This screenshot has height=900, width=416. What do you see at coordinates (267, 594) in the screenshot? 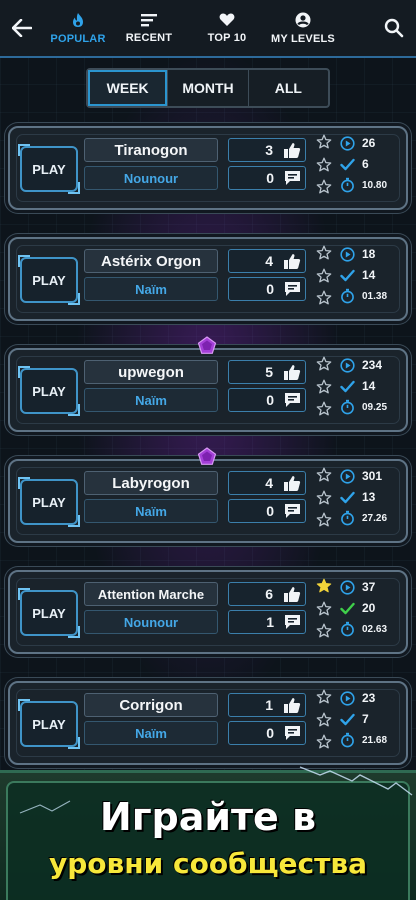
I see `likes-counter: 6` at bounding box center [267, 594].